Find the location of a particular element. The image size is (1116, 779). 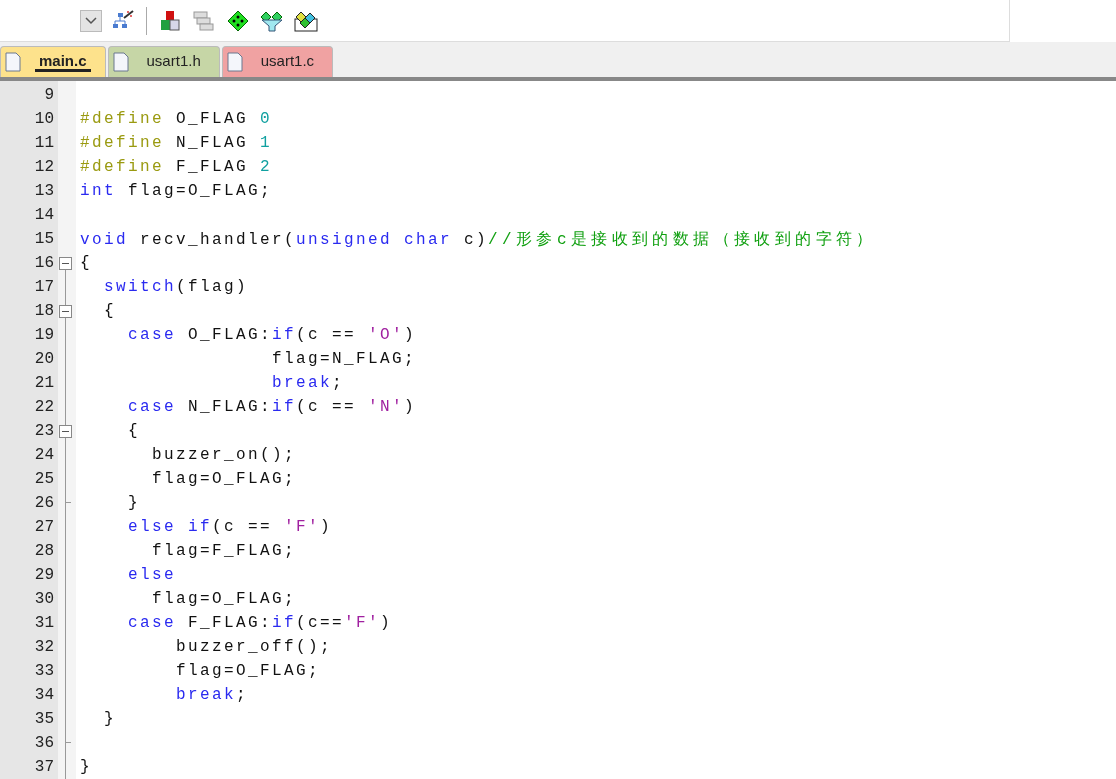

code-line: int flag=O_FLAG; is located at coordinates (176, 191).